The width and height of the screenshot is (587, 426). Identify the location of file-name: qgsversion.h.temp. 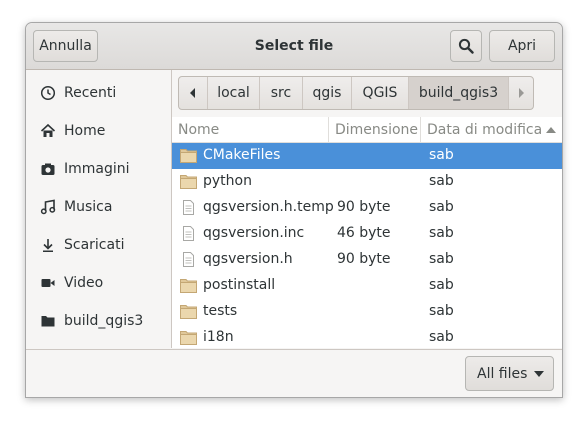
(268, 207).